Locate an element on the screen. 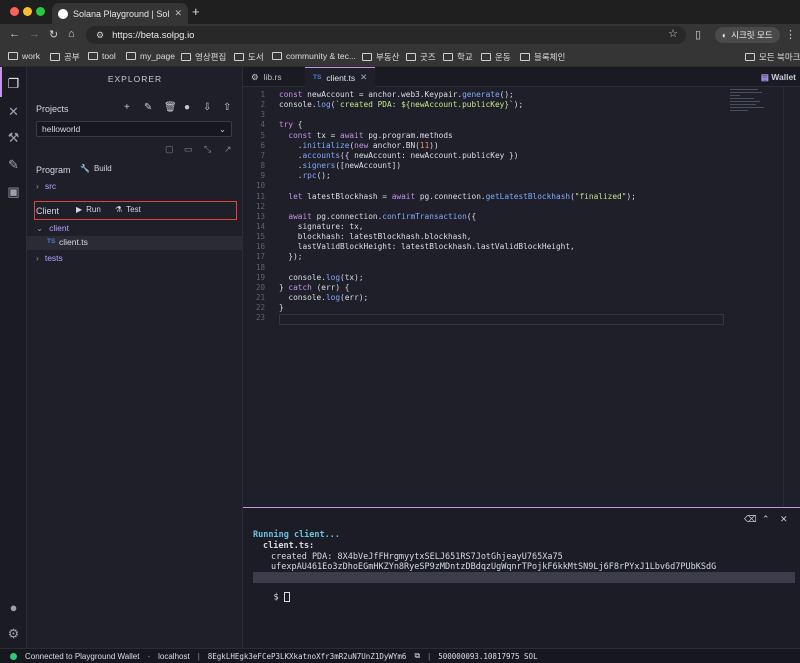  line-number: 14 is located at coordinates (260, 226).